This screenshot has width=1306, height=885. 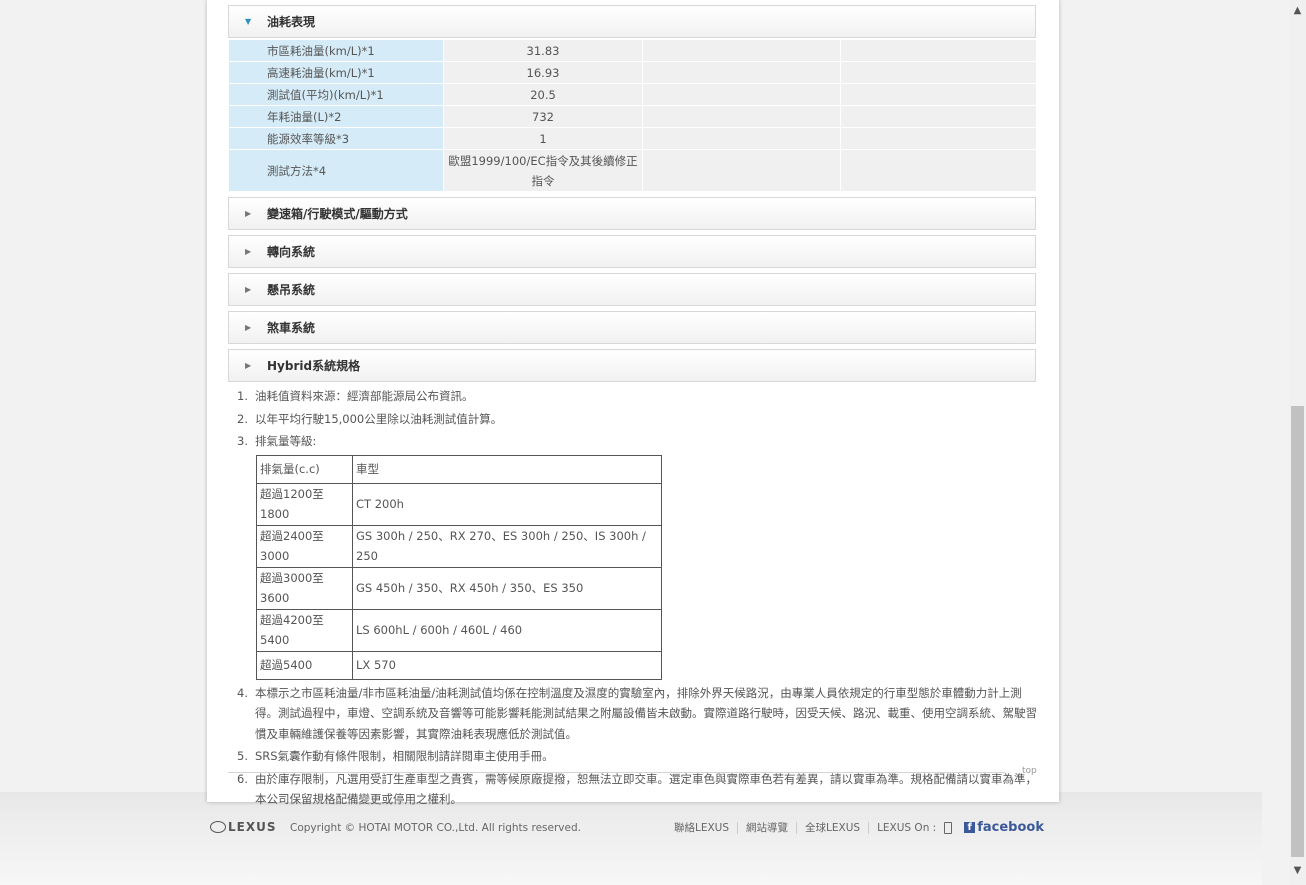 I want to click on footer-link-global: 全球LEXUS, so click(x=833, y=827).